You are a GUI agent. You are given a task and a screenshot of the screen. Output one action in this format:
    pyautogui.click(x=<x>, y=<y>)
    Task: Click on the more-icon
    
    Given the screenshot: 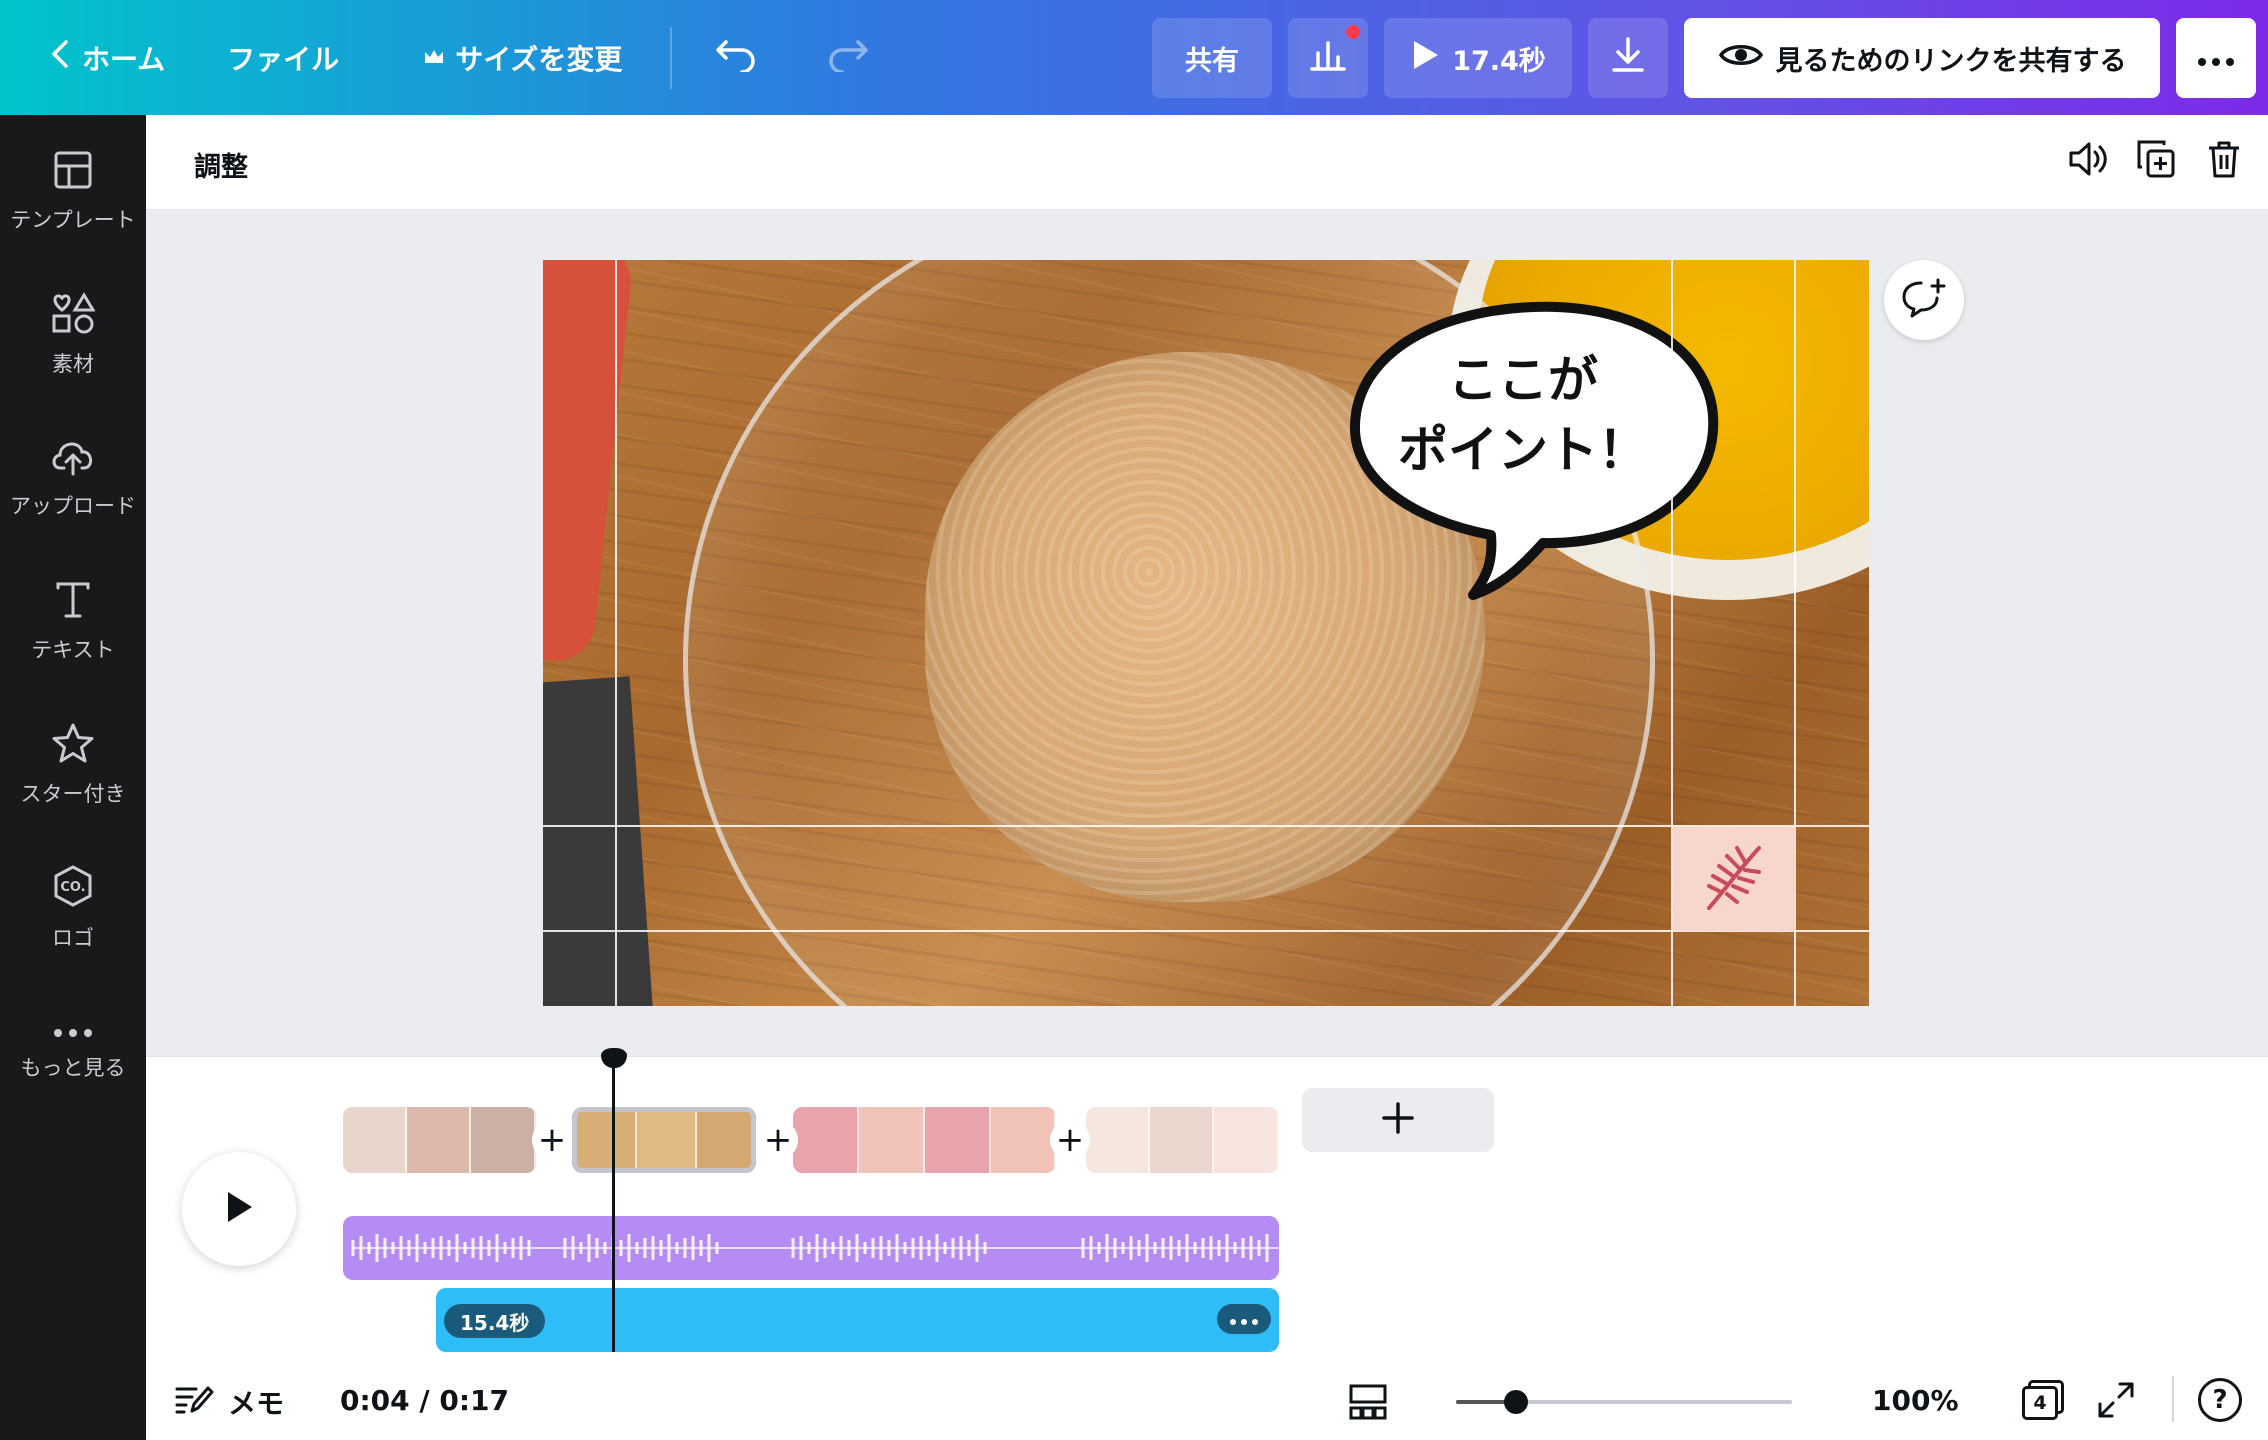 What is the action you would take?
    pyautogui.click(x=73, y=1032)
    